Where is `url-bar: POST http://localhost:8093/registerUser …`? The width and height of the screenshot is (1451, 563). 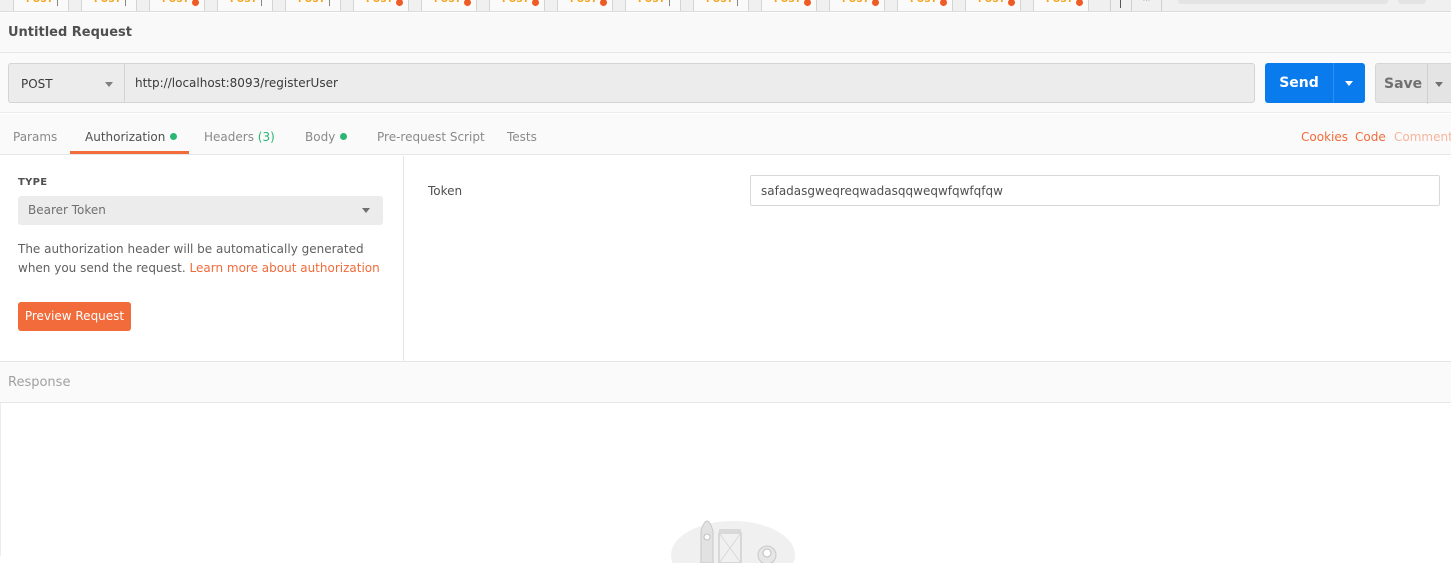
url-bar: POST http://localhost:8093/registerUser … is located at coordinates (725, 83).